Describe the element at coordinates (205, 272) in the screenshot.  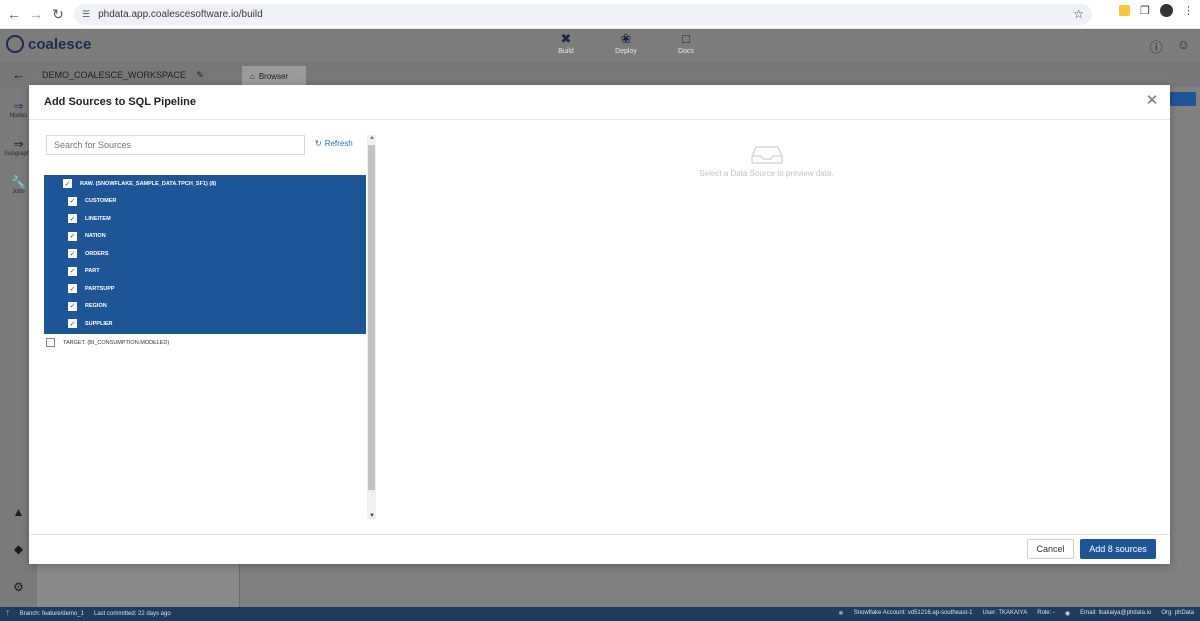
I see `tree-row-part: ✓ PART` at that location.